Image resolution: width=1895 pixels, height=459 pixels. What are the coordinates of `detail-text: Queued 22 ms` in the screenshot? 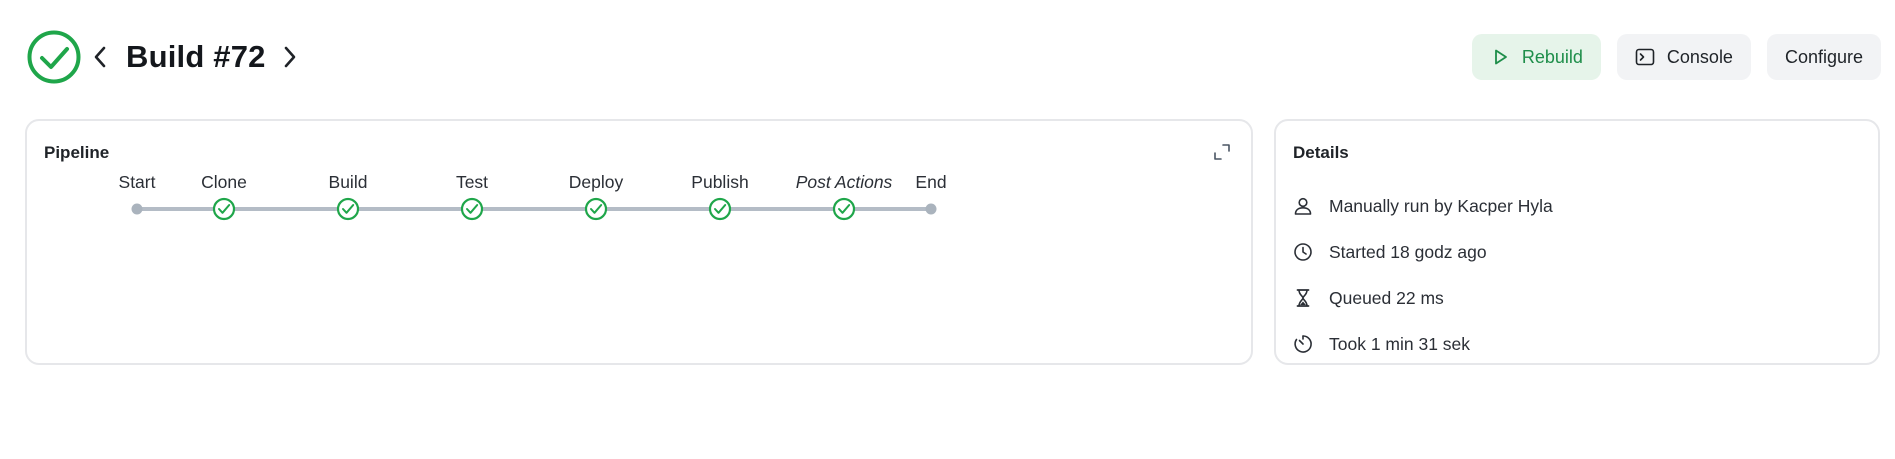 It's located at (1386, 297).